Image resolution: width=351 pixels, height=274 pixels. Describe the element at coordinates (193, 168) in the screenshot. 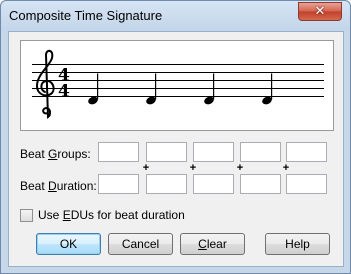

I see `plus-sign-2: +` at that location.